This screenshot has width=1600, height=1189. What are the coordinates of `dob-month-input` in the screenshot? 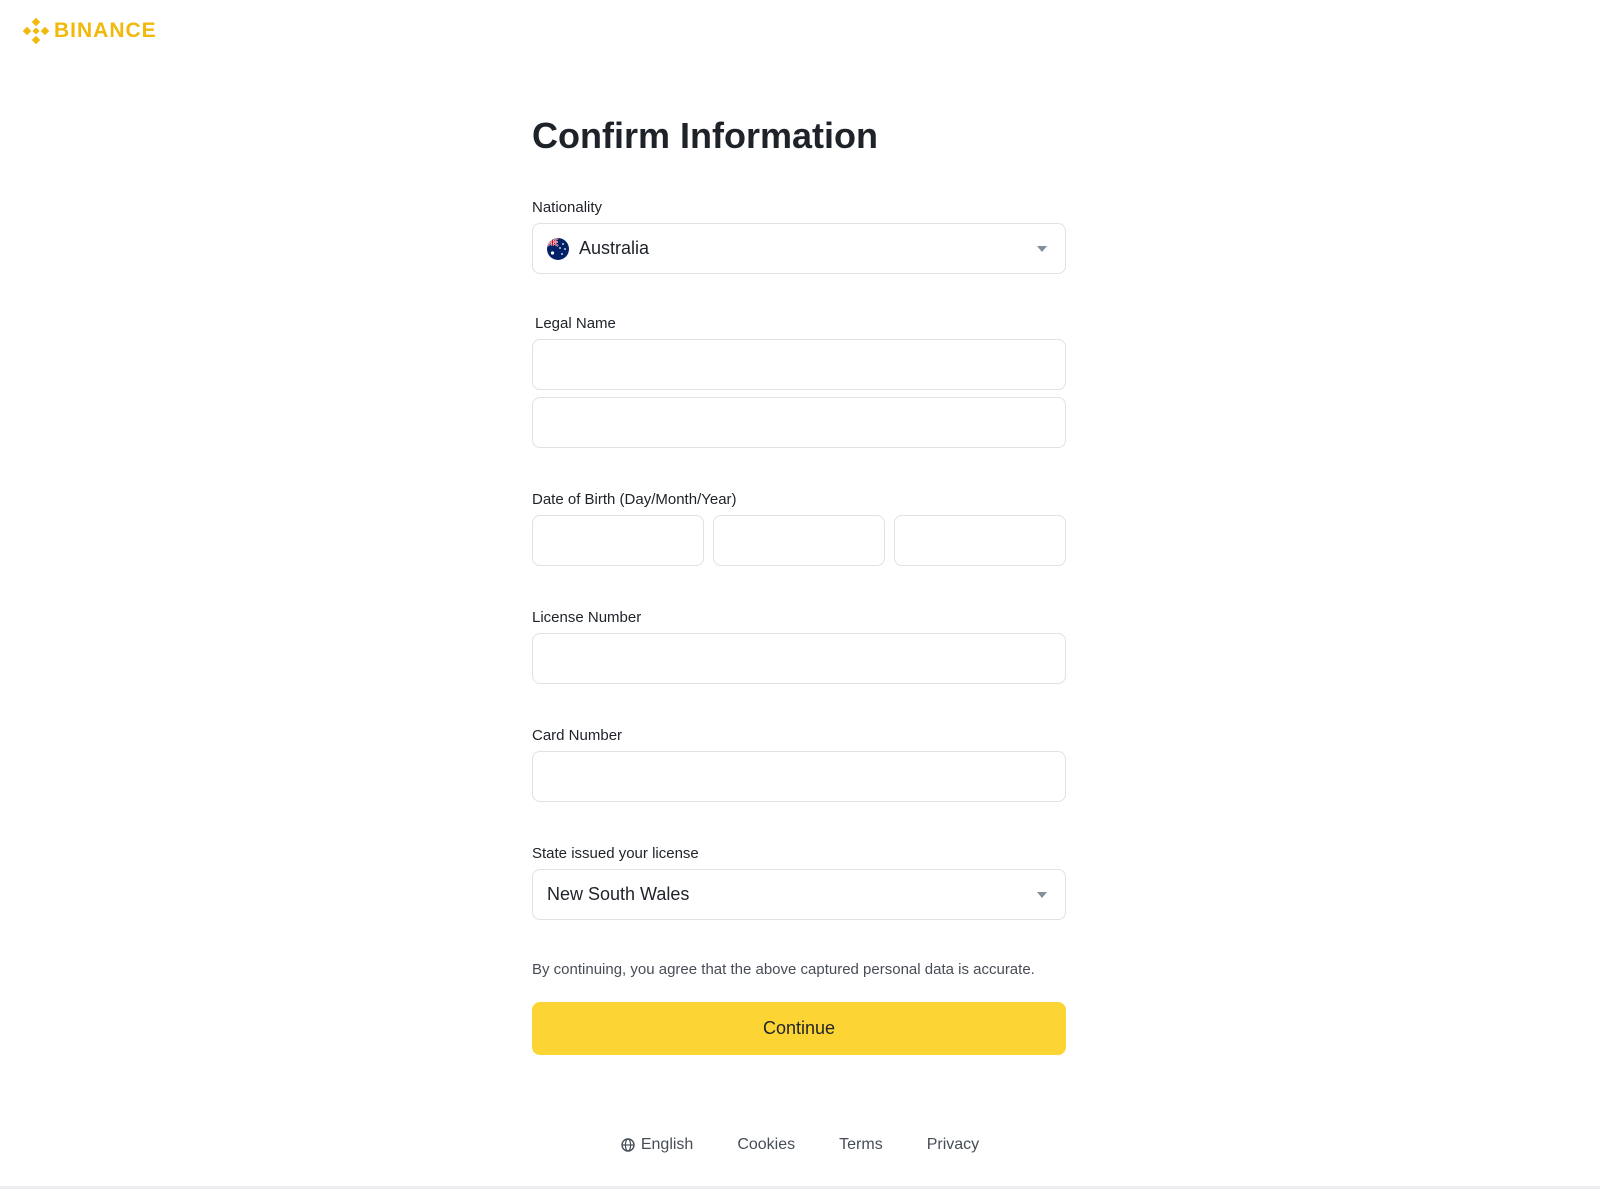 It's located at (799, 540).